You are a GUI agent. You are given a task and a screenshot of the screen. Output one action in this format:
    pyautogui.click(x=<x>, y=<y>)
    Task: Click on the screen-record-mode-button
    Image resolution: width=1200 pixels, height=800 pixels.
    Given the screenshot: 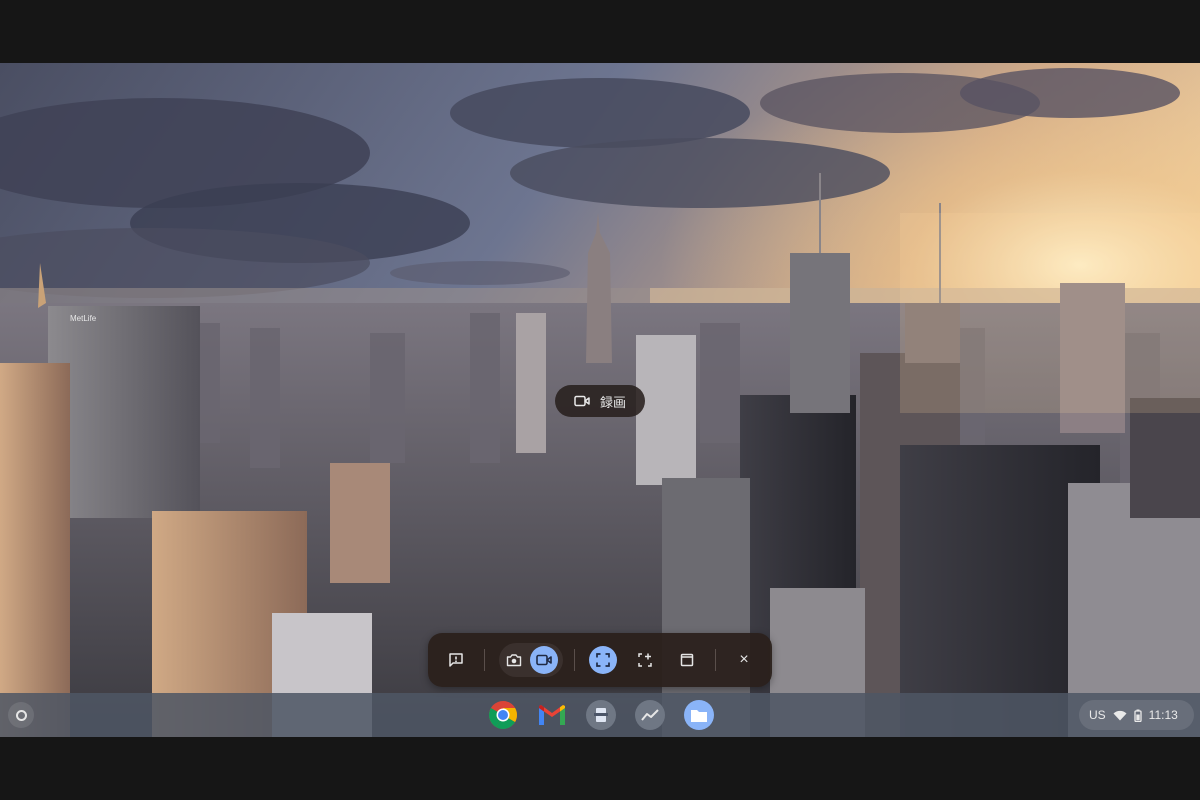 What is the action you would take?
    pyautogui.click(x=544, y=660)
    